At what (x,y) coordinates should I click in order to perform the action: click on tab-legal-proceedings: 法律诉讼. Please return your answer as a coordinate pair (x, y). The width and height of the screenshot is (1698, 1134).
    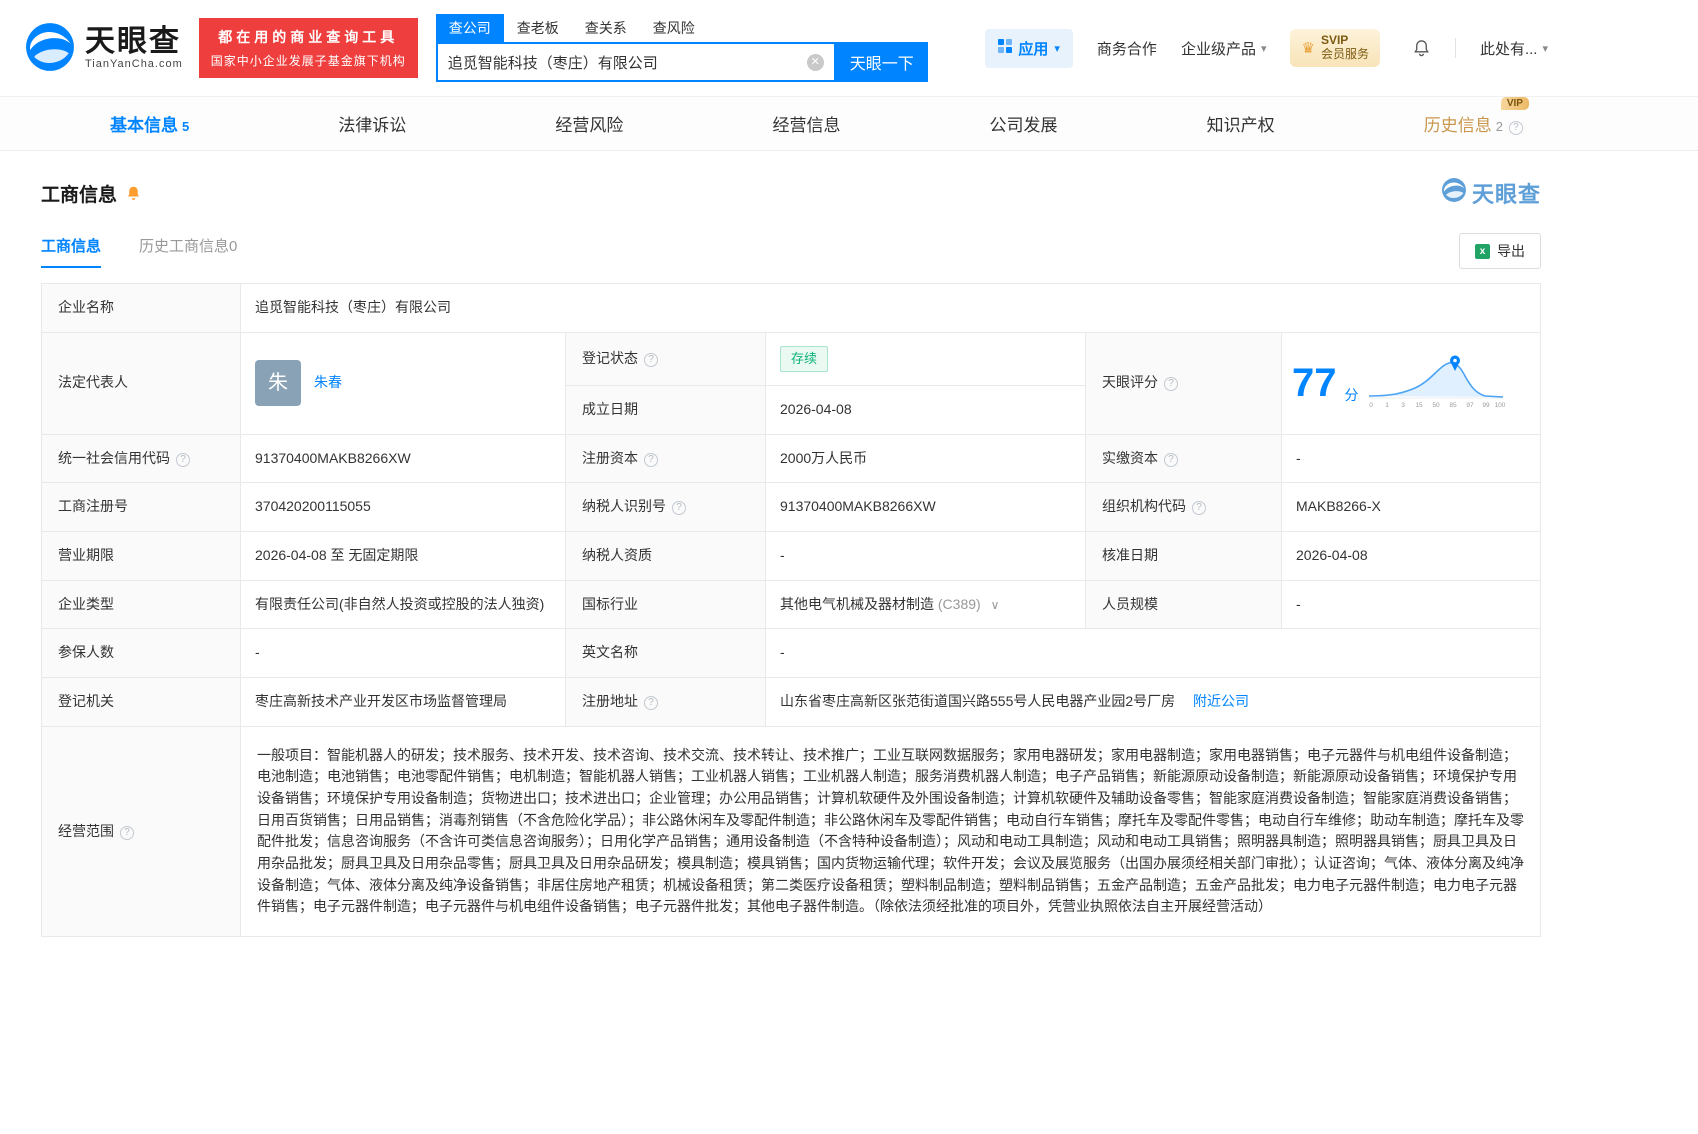
    Looking at the image, I should click on (372, 123).